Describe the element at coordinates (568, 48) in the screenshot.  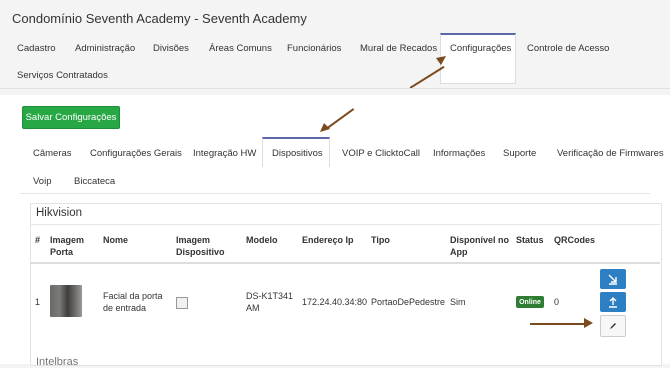
I see `tab-controle-de-acesso: Controle de Acesso` at that location.